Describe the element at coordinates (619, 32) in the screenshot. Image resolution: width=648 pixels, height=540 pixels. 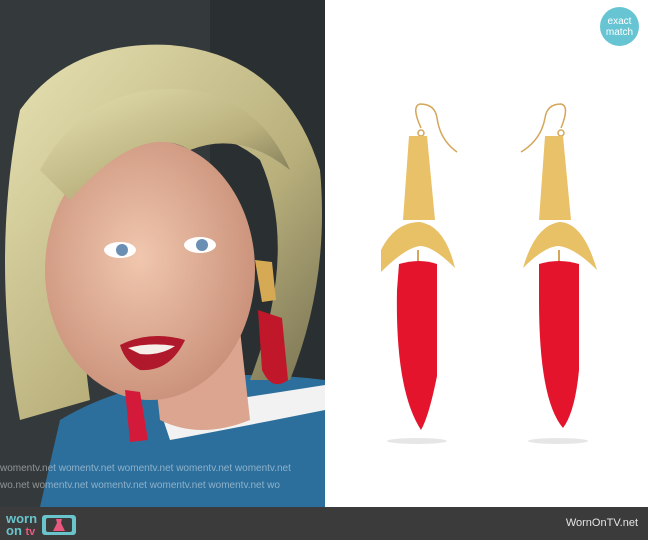
I see `badge-line-2: match` at that location.